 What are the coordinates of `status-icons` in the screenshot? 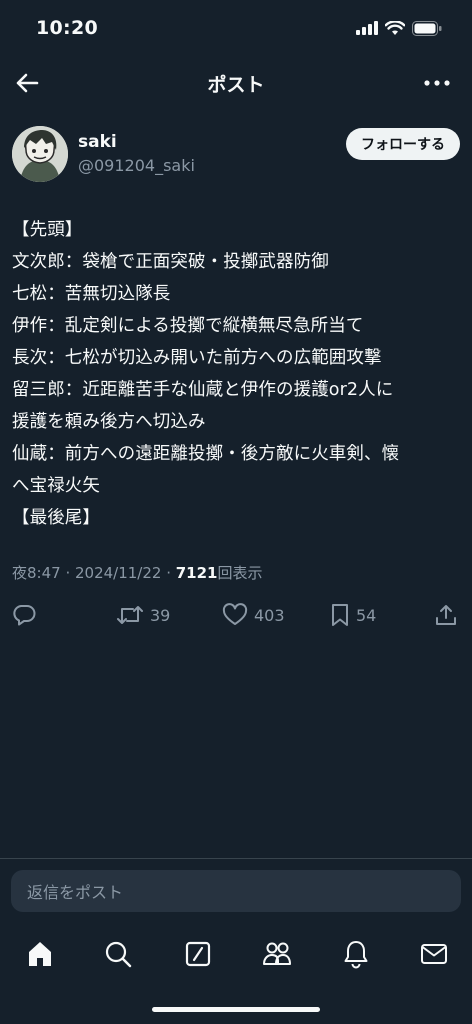 It's located at (399, 28).